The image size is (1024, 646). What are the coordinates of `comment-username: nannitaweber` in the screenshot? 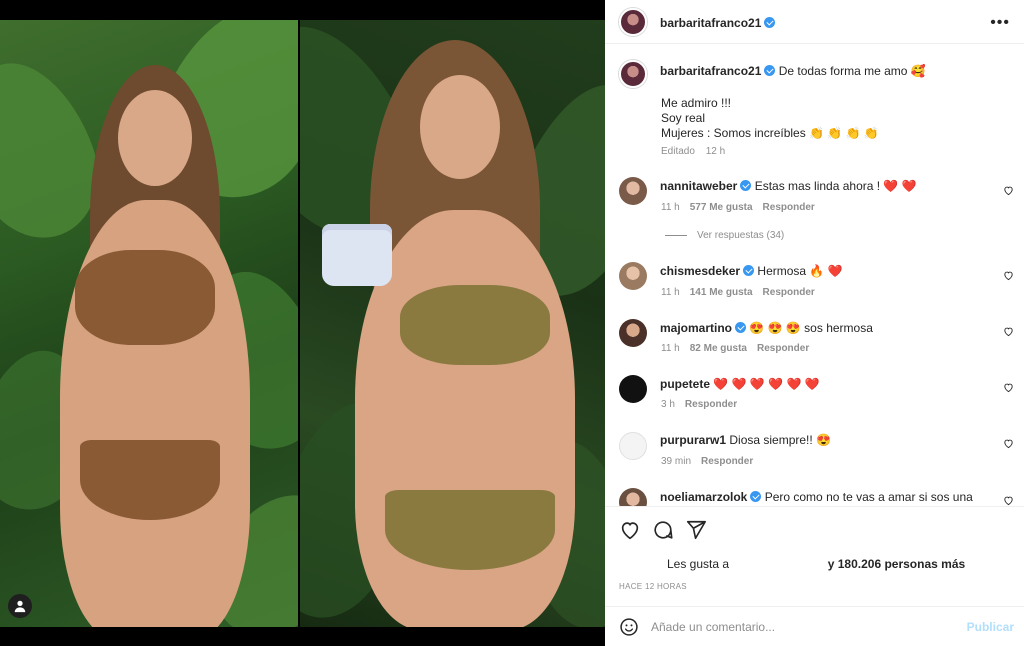 It's located at (698, 186).